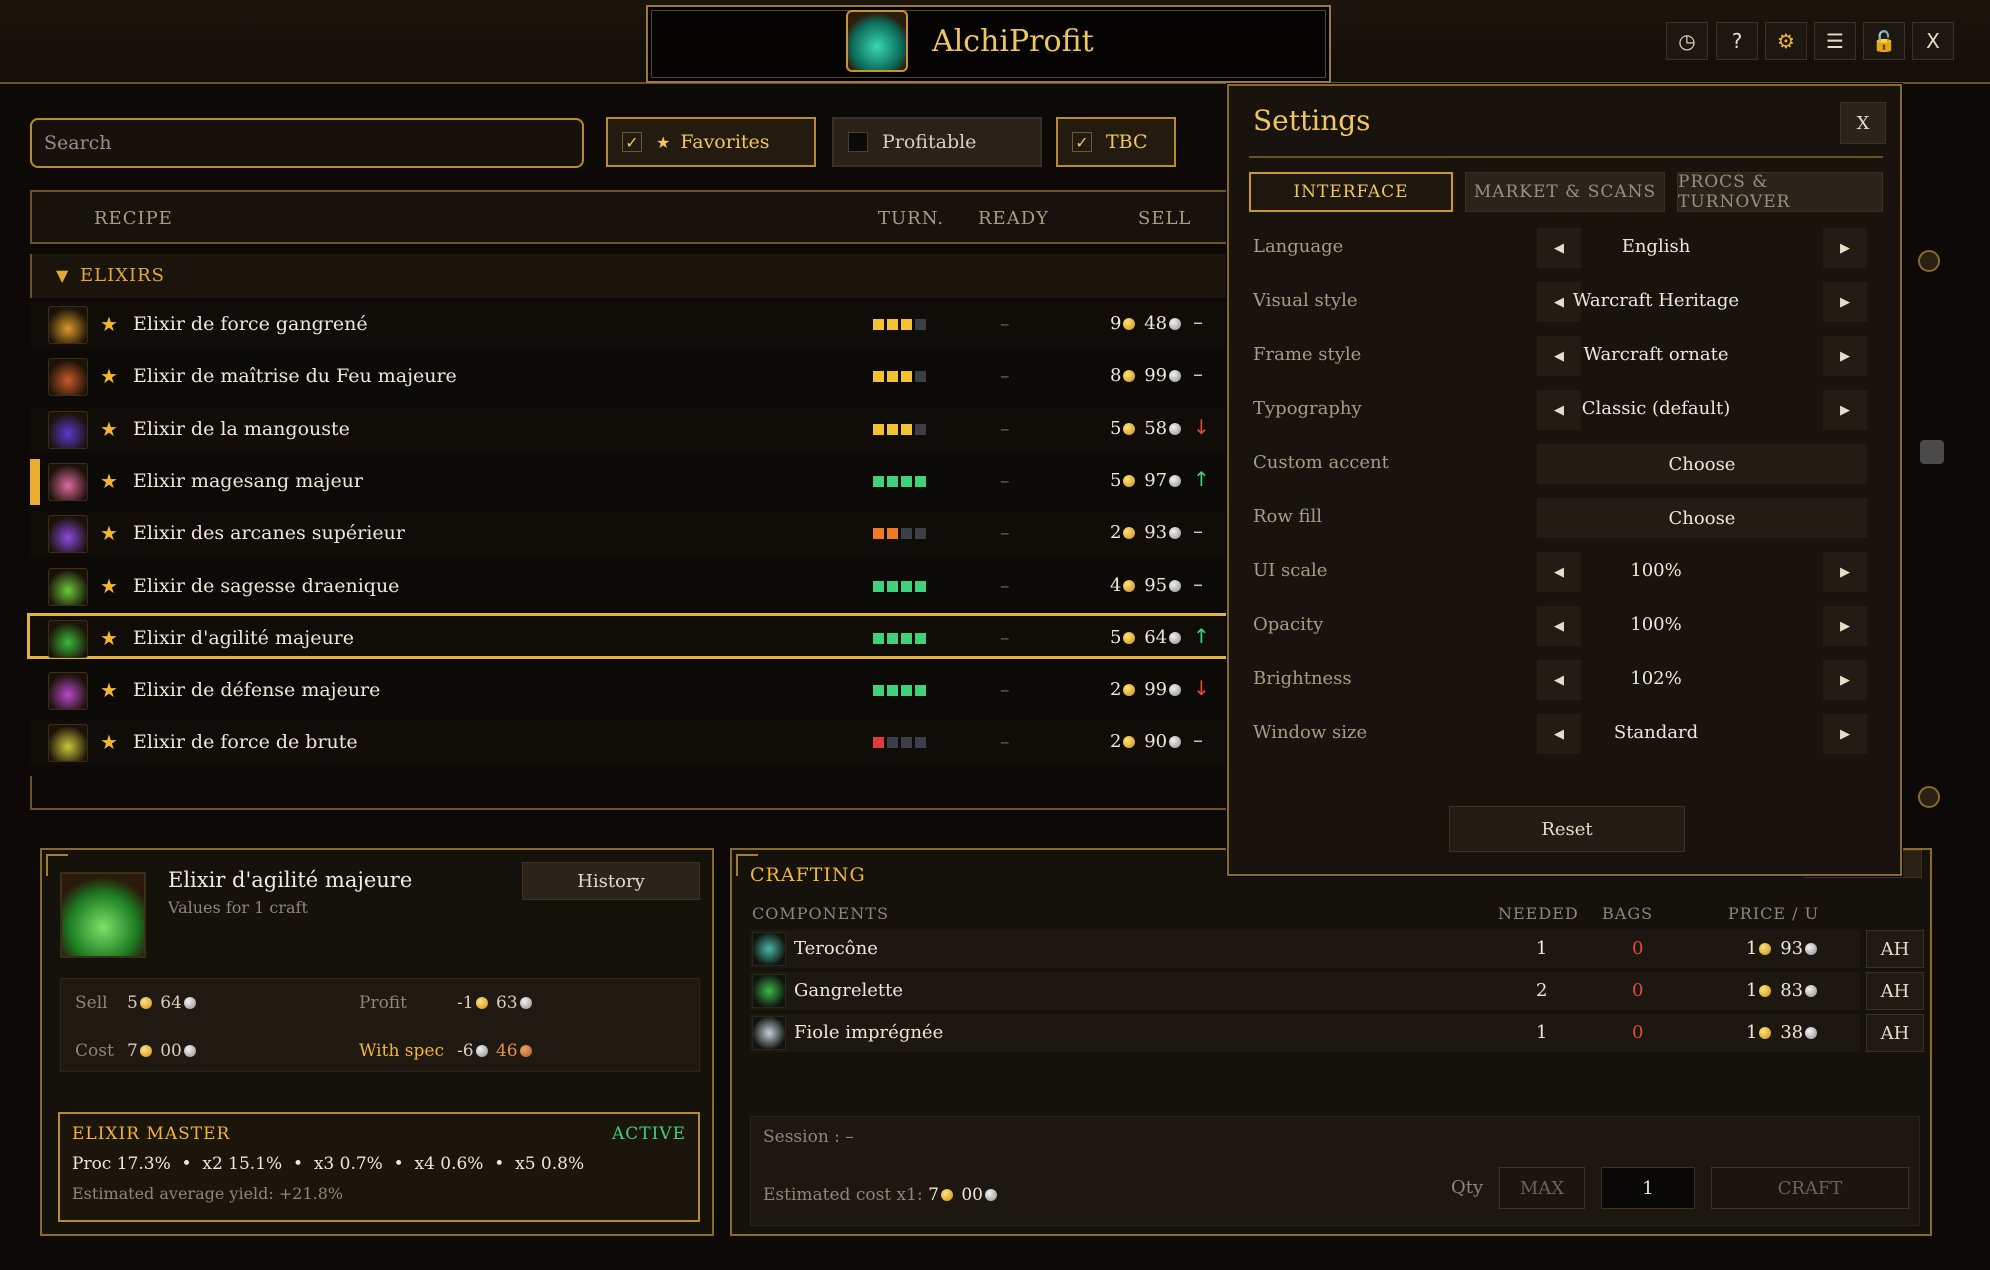  What do you see at coordinates (1542, 1188) in the screenshot?
I see `max-button: MAX` at bounding box center [1542, 1188].